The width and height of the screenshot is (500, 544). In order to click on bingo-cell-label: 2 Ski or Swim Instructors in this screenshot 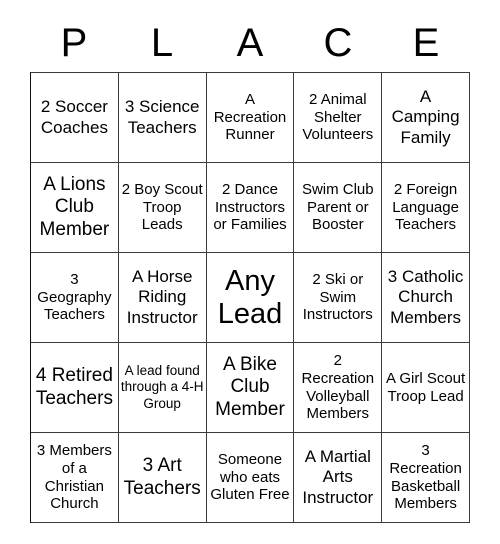, I will do `click(337, 297)`.